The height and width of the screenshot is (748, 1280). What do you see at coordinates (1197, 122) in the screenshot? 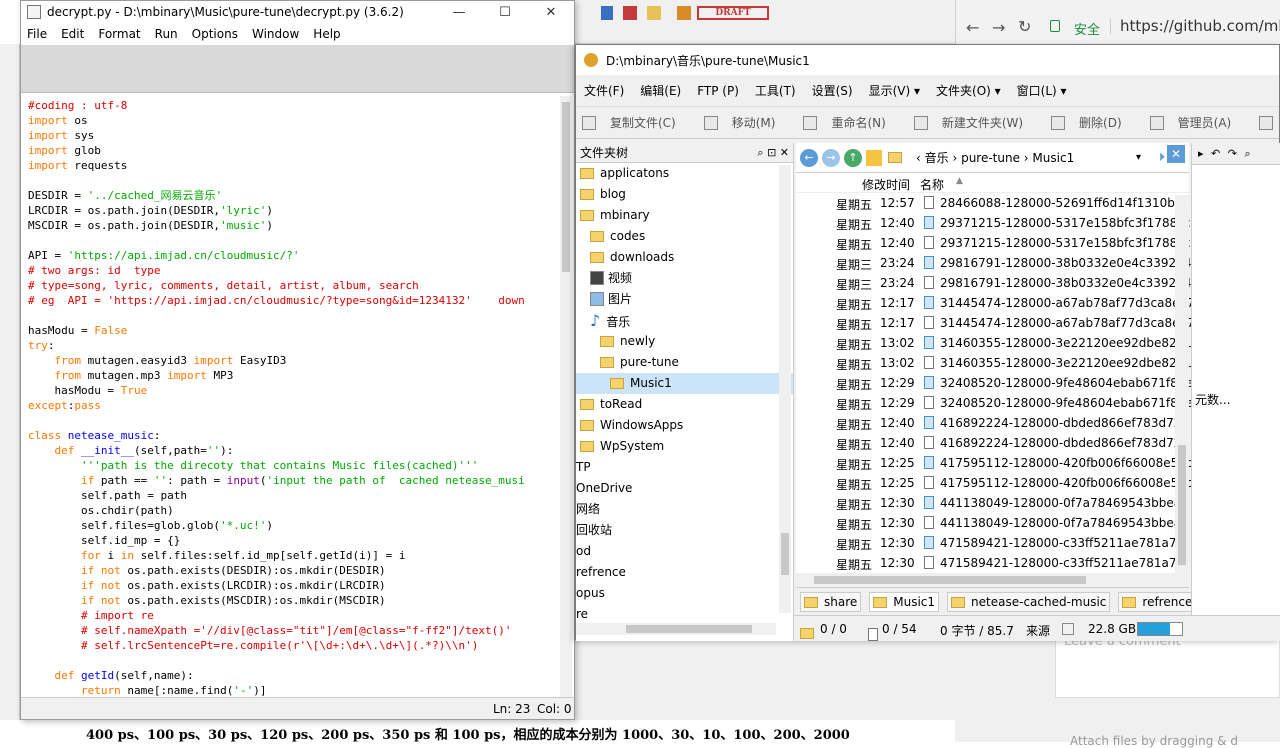
I see `fm-toolbar-button: 管理员(A)` at bounding box center [1197, 122].